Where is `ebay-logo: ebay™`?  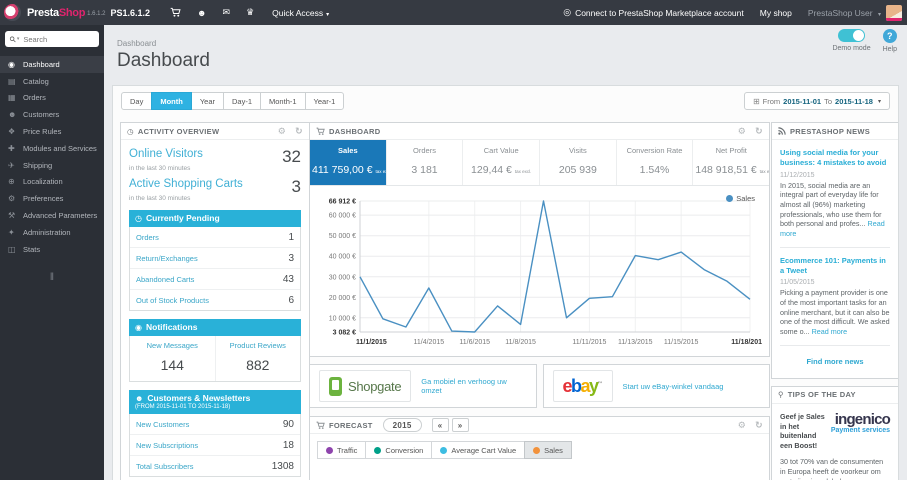 ebay-logo: ebay™ is located at coordinates (582, 386).